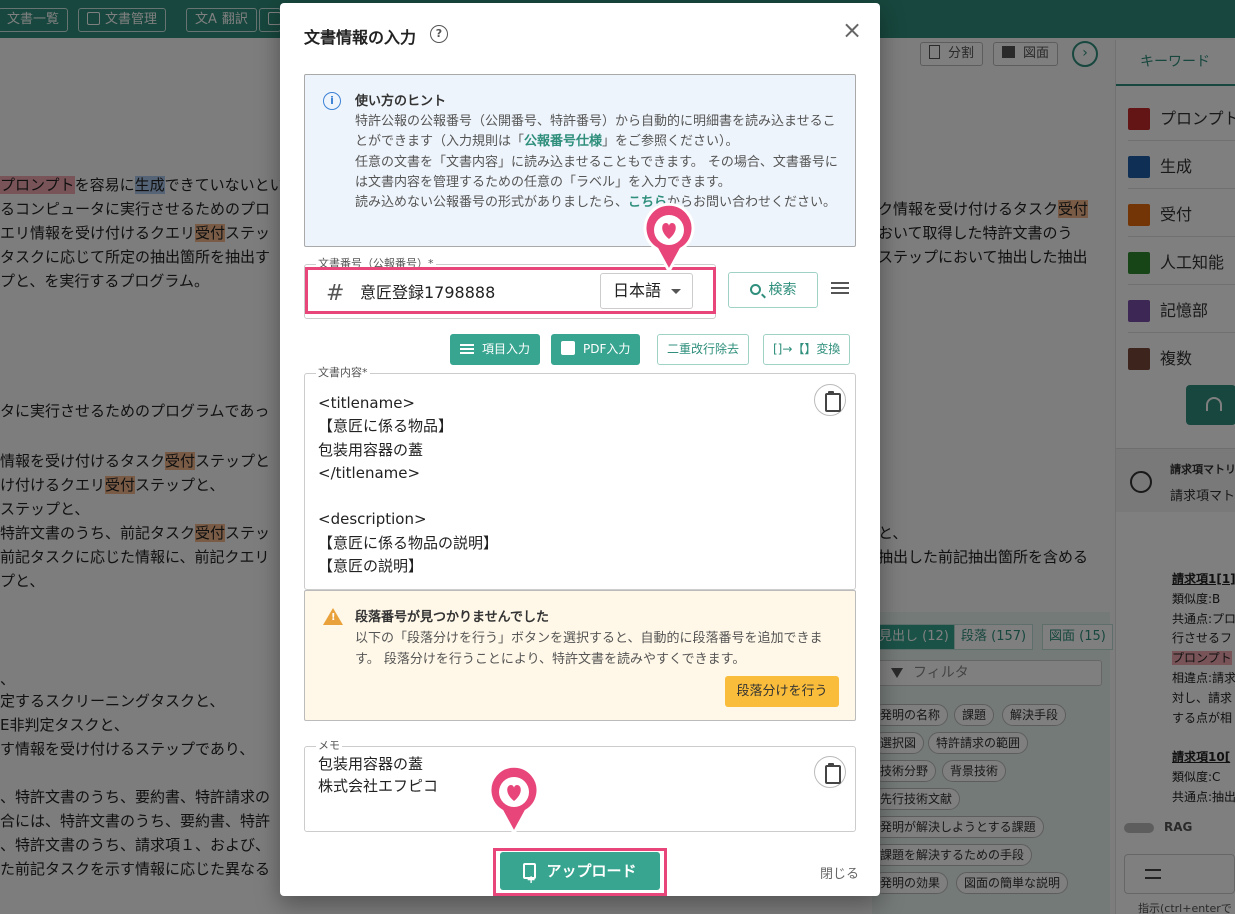 This screenshot has width=1235, height=914. Describe the element at coordinates (670, 142) in the screenshot. I see `hint-text: 」をご参照ください）。` at that location.